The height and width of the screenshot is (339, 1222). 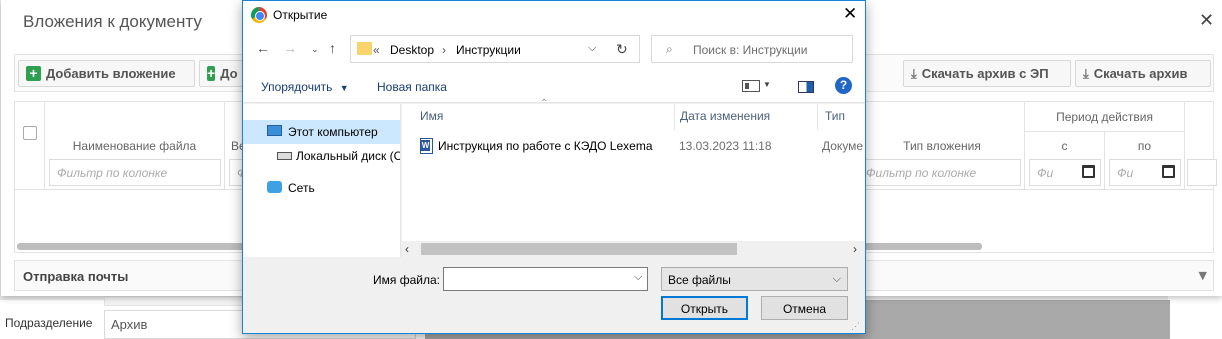 What do you see at coordinates (229, 73) in the screenshot?
I see `add-second-label: До` at bounding box center [229, 73].